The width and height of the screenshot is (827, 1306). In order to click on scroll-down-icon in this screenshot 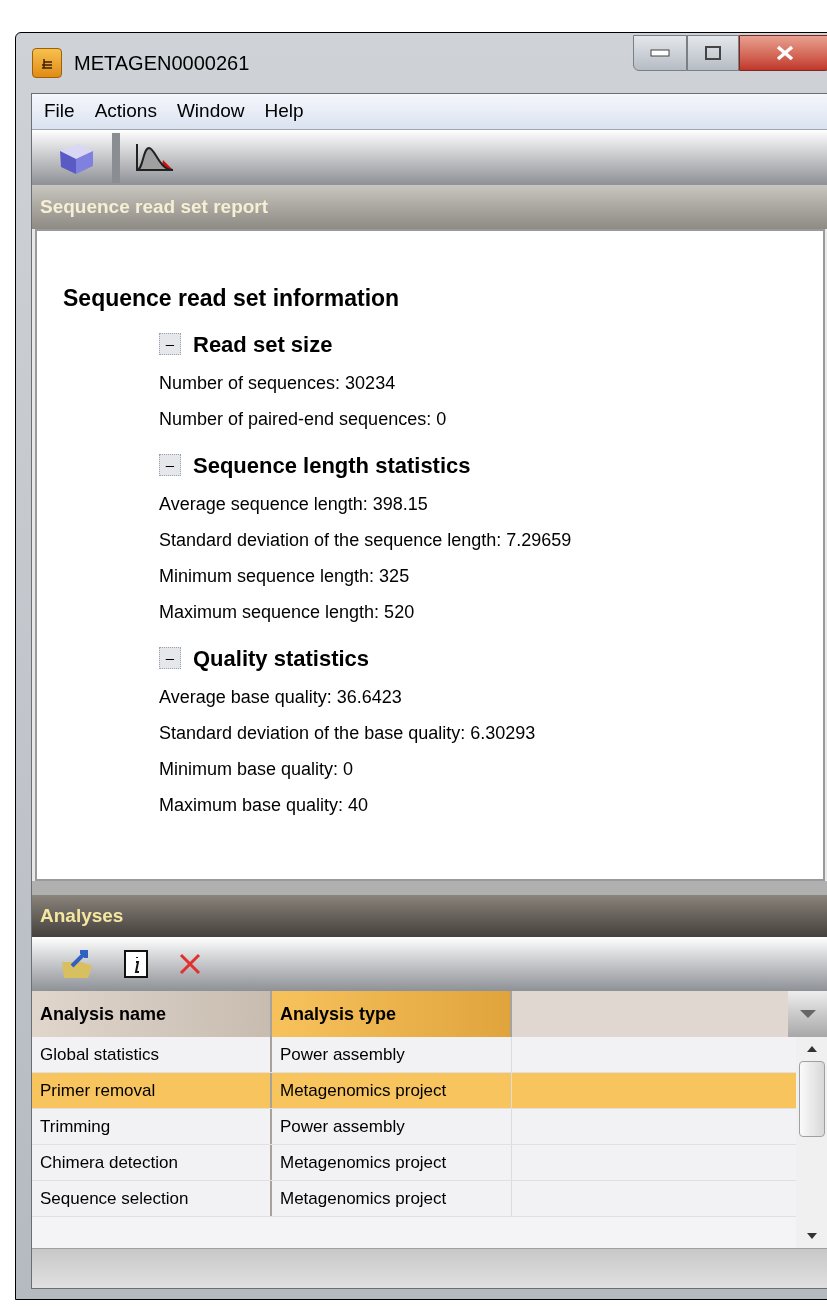, I will do `click(812, 1236)`.